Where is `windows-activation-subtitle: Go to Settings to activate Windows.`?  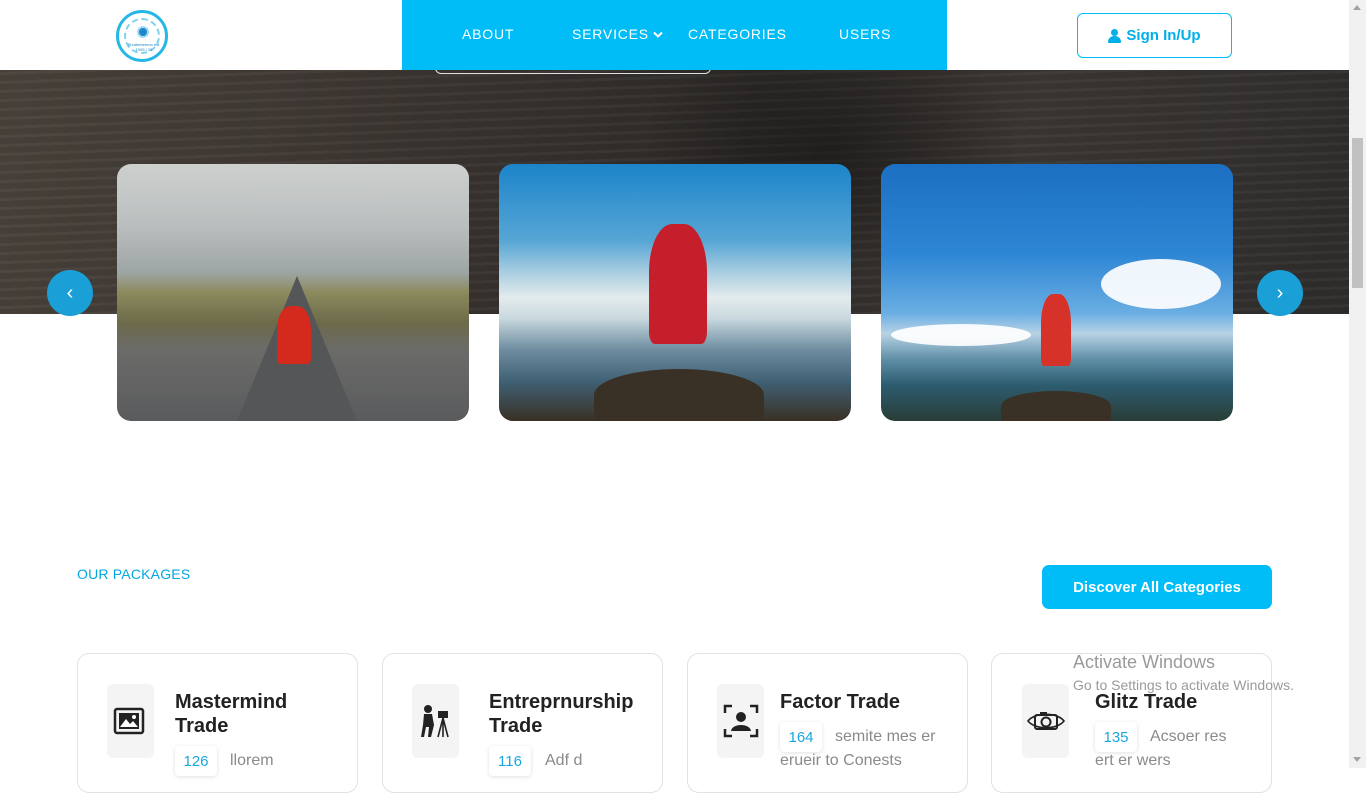 windows-activation-subtitle: Go to Settings to activate Windows. is located at coordinates (1183, 685).